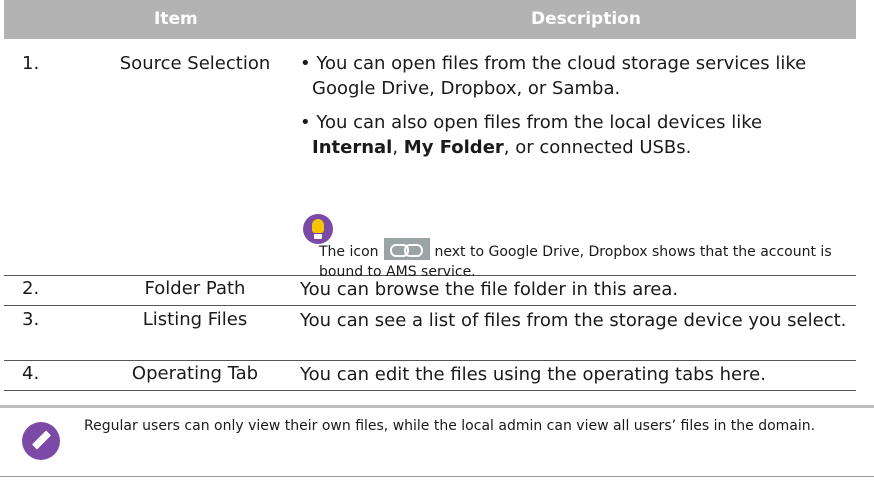  Describe the element at coordinates (31, 319) in the screenshot. I see `row-number: 3.` at that location.